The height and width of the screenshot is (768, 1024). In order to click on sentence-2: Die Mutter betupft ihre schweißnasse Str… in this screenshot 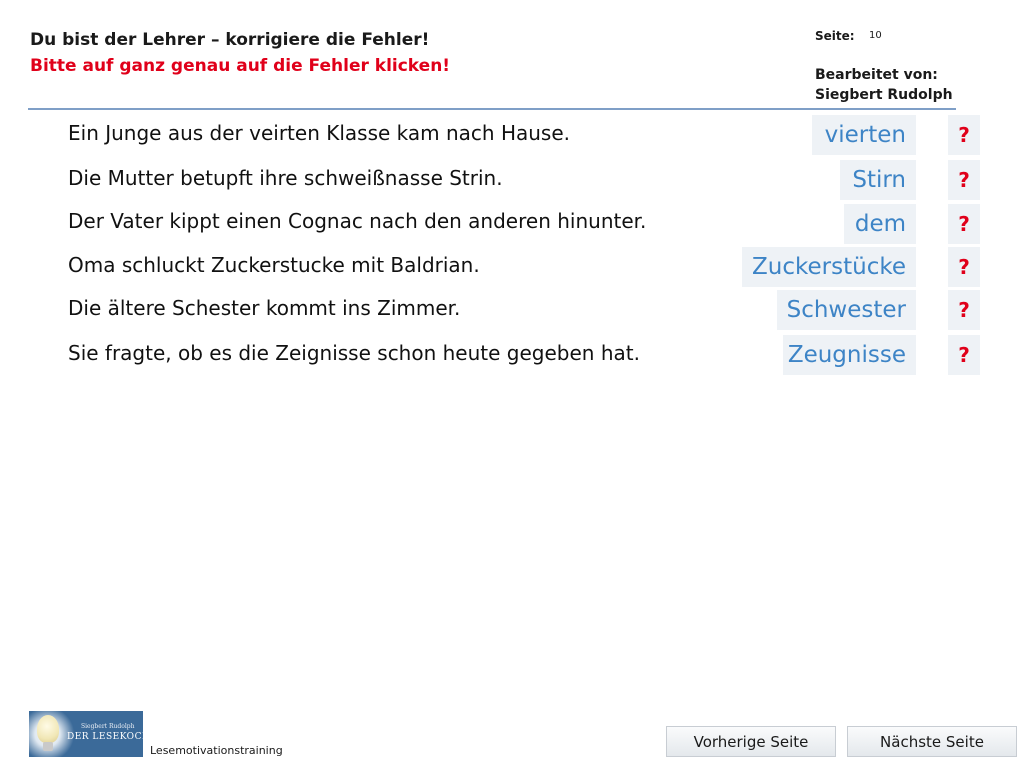, I will do `click(285, 178)`.